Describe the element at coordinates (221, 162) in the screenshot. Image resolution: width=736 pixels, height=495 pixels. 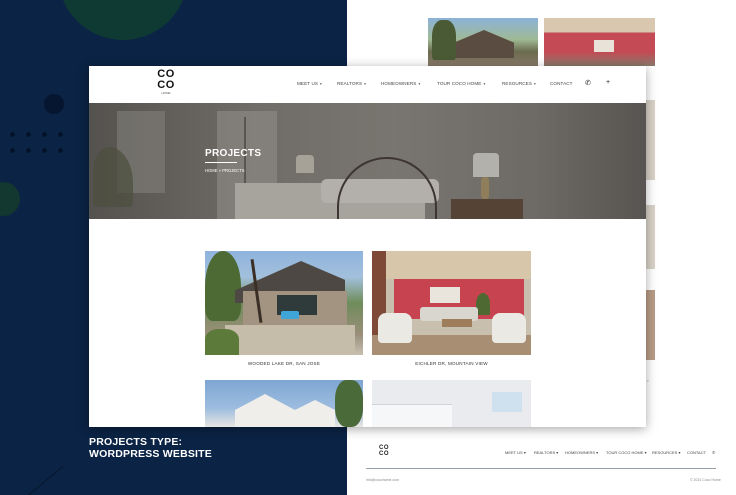
I see `title-underline` at that location.